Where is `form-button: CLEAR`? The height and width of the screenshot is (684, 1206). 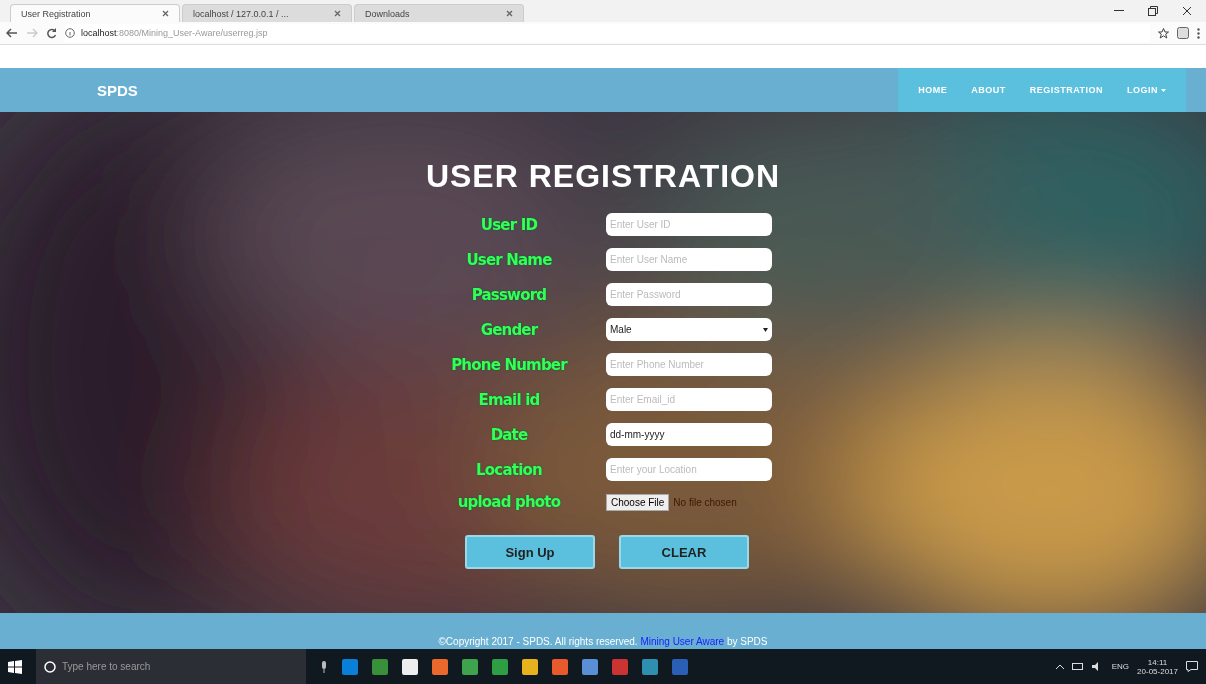
form-button: CLEAR is located at coordinates (684, 552).